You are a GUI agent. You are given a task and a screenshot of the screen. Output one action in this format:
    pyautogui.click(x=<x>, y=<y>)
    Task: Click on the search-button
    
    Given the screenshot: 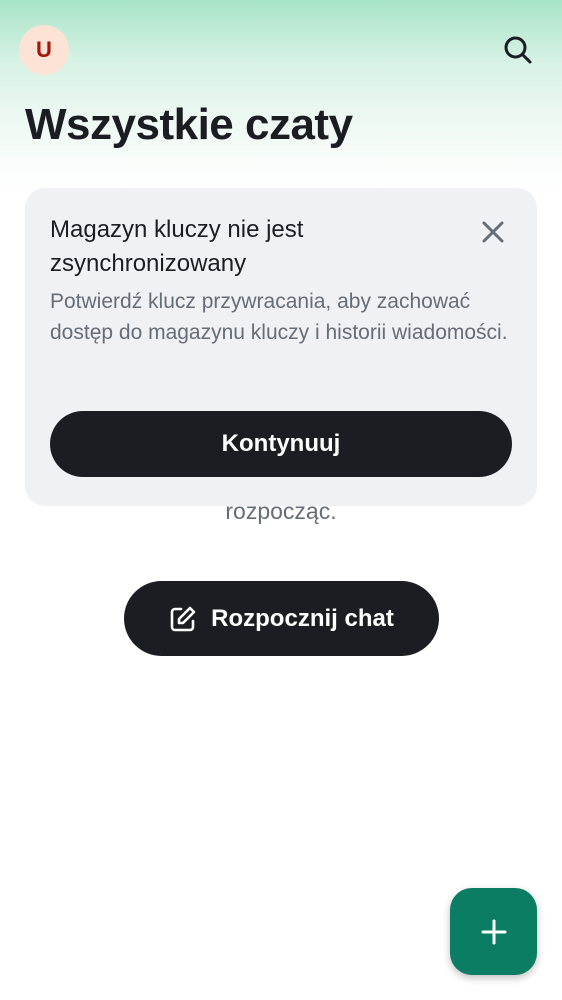 What is the action you would take?
    pyautogui.click(x=518, y=50)
    